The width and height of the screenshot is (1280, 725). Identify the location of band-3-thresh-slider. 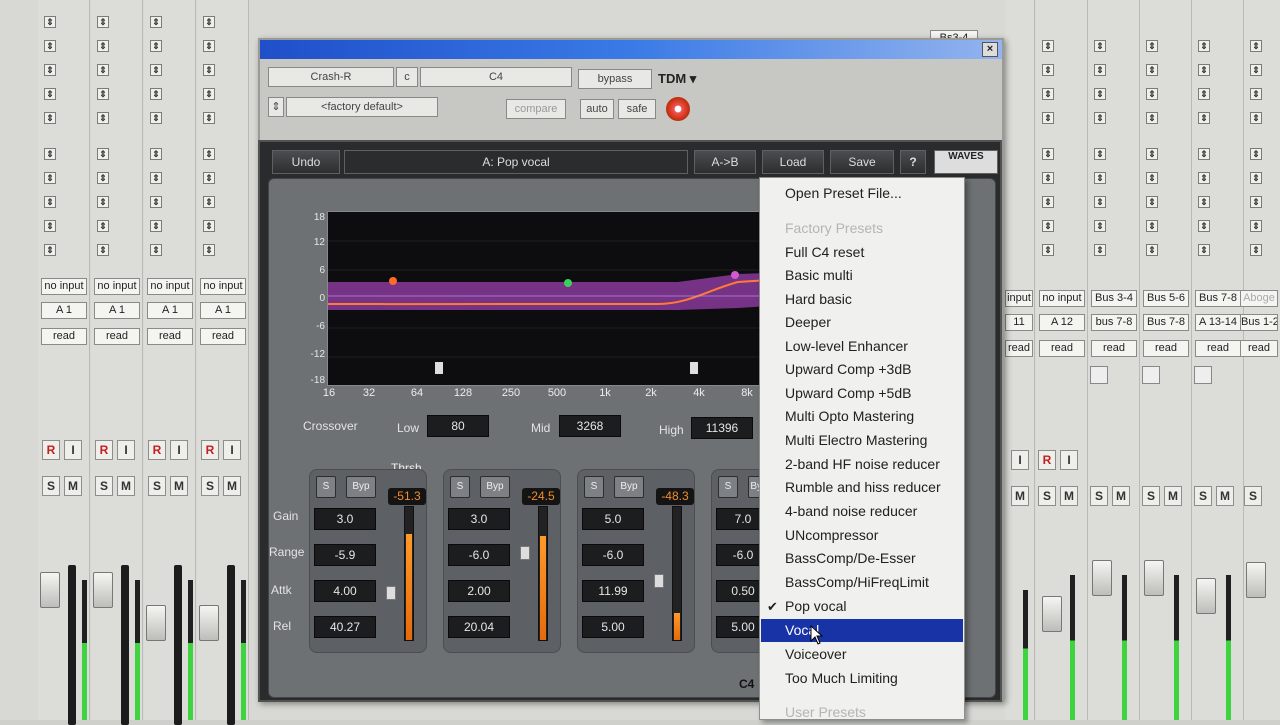
(659, 581).